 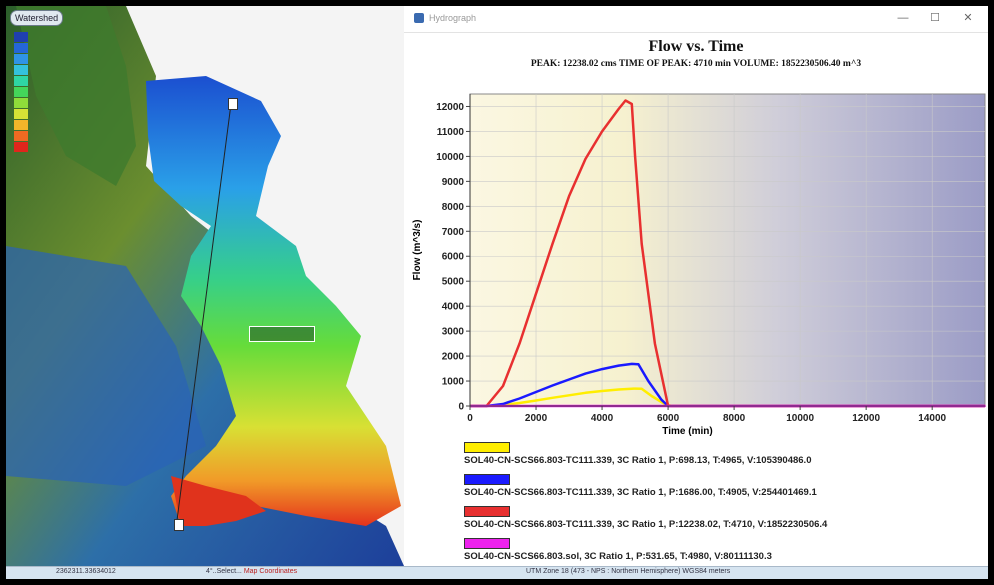 What do you see at coordinates (687, 431) in the screenshot?
I see `x-axis-label: Time (min)` at bounding box center [687, 431].